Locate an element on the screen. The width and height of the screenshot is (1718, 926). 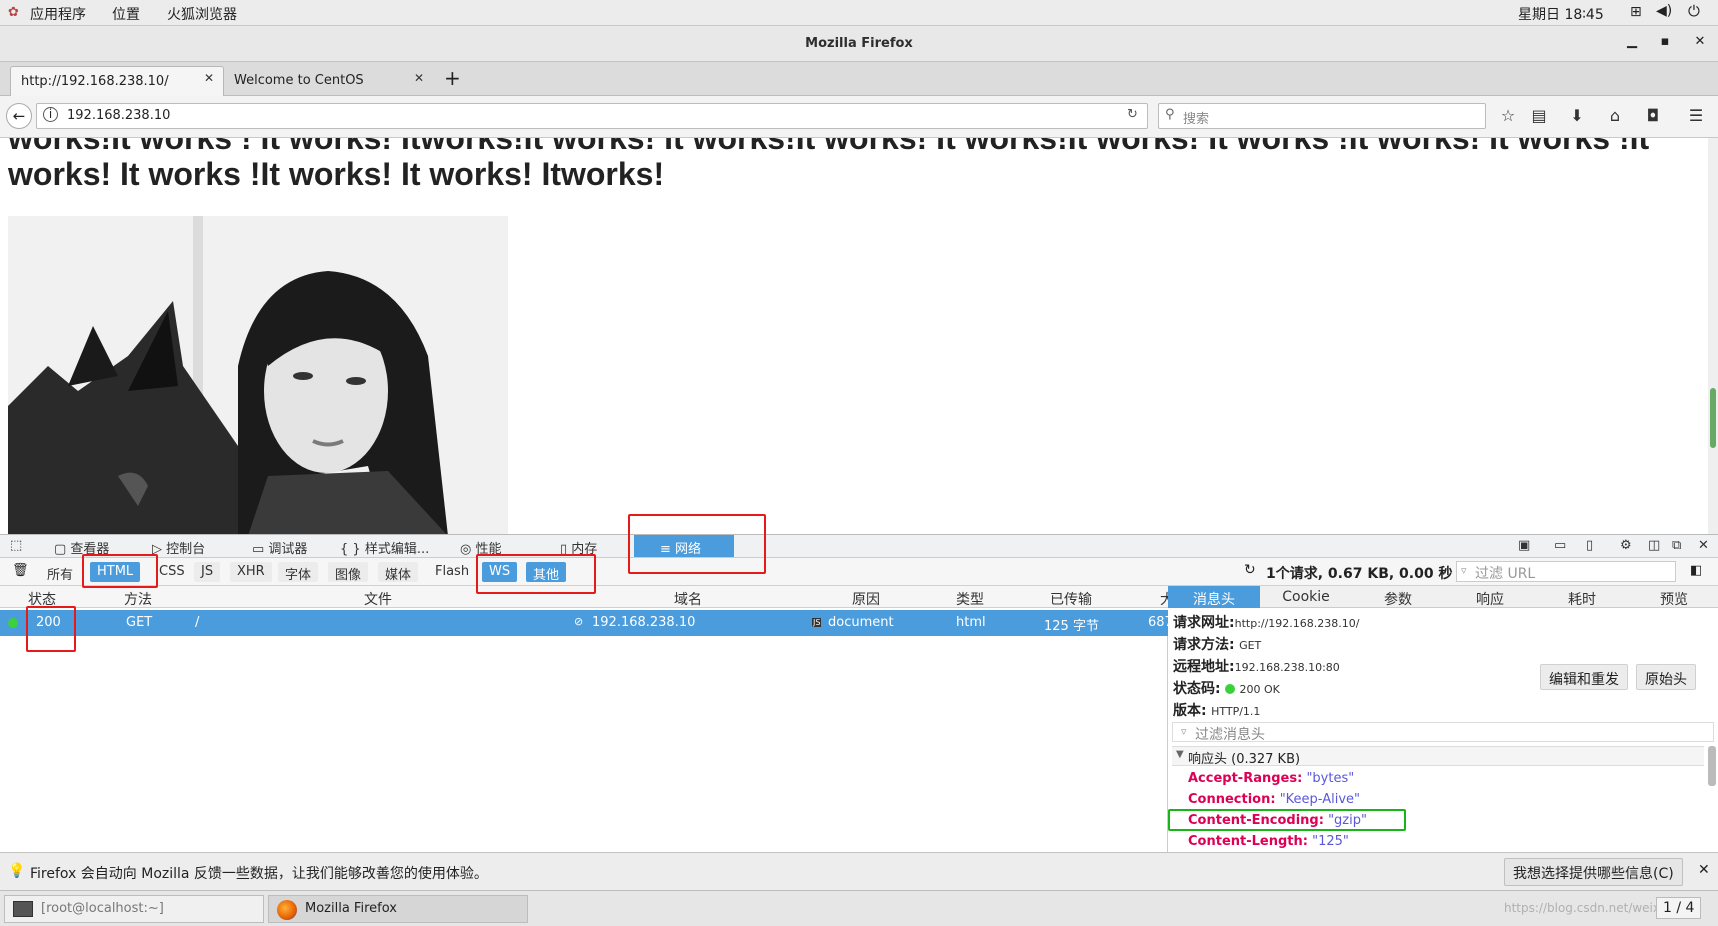
search-bar: ⚲ 搜索 is located at coordinates (1322, 116).